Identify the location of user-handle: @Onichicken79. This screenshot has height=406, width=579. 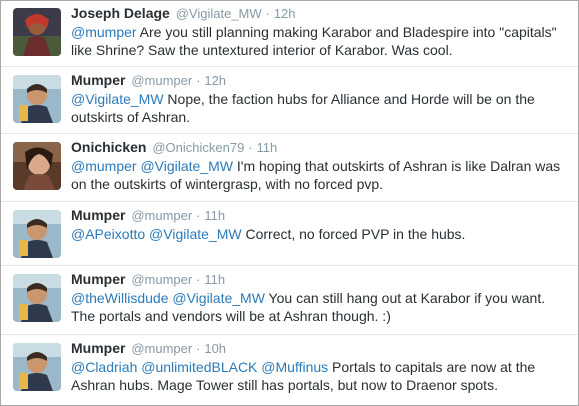
(198, 147).